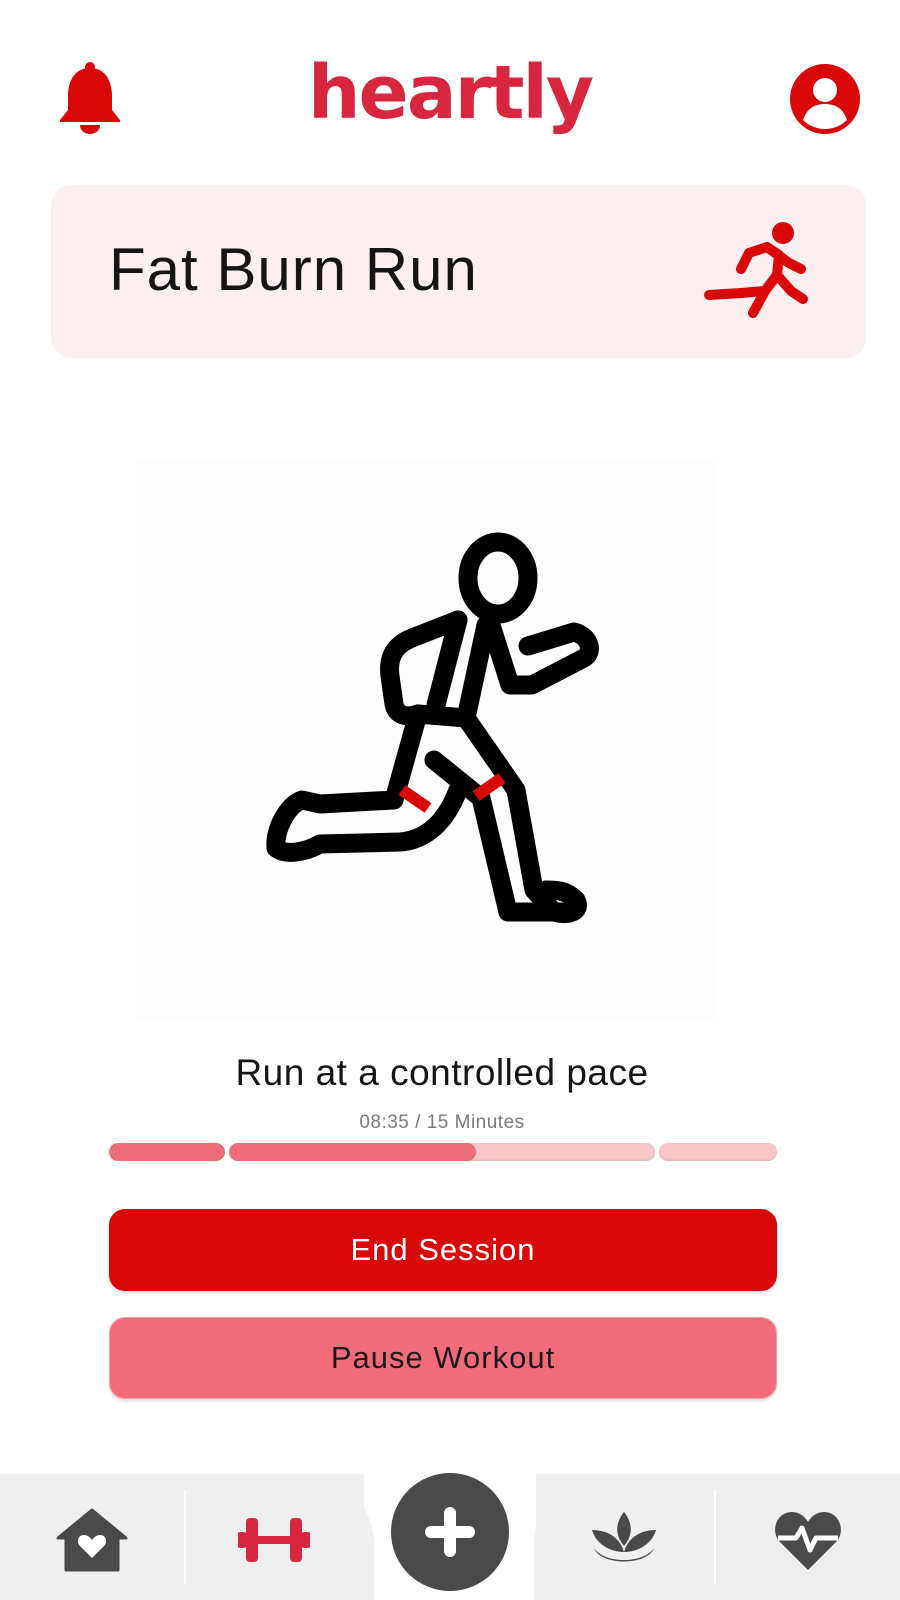  What do you see at coordinates (432, 727) in the screenshot?
I see `runner-illustration` at bounding box center [432, 727].